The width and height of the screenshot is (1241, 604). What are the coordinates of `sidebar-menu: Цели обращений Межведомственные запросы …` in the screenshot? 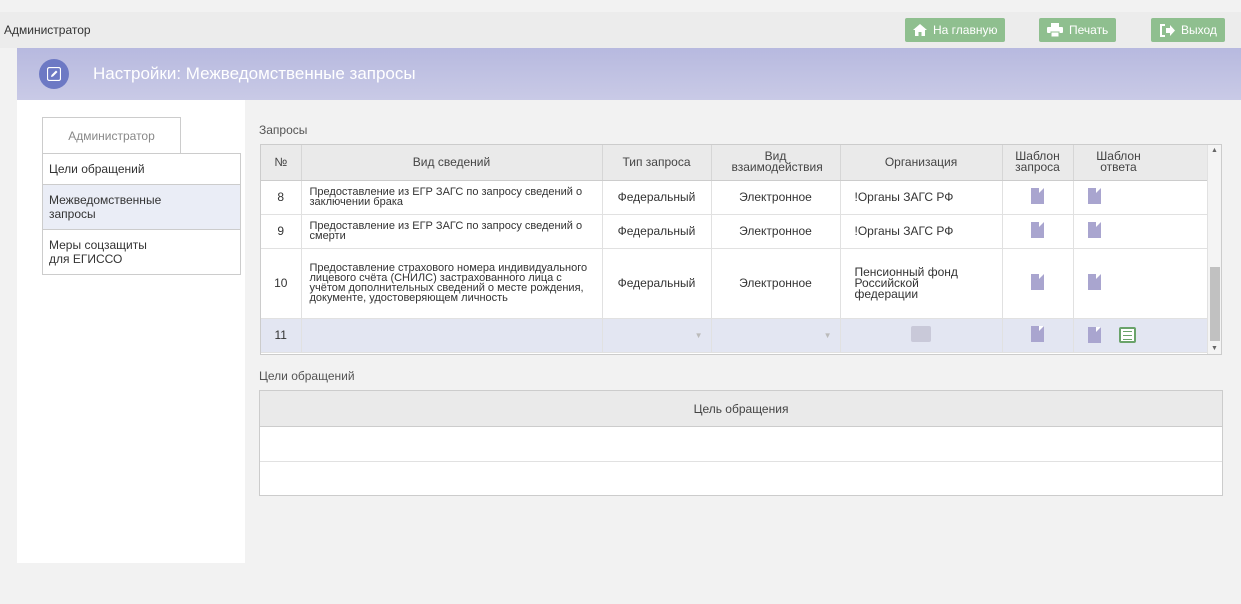 It's located at (141, 214).